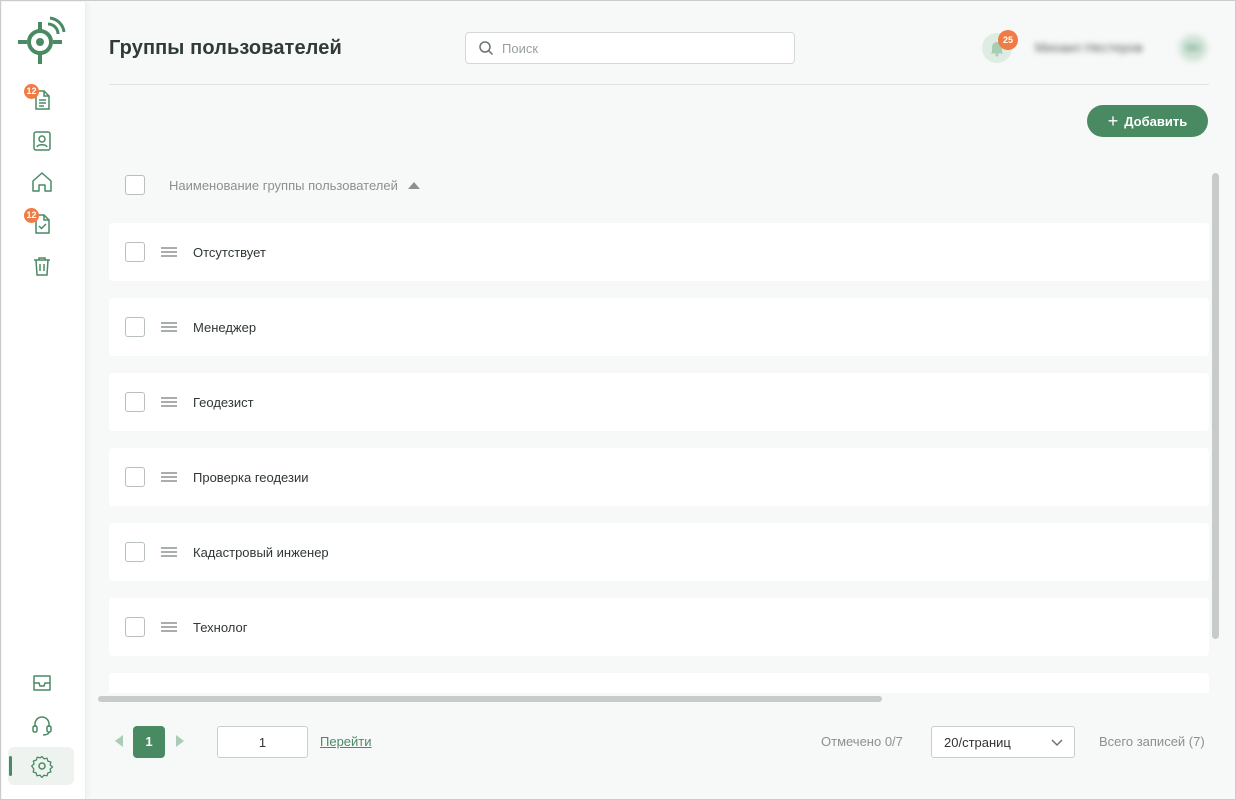 The image size is (1236, 800). I want to click on inbox-icon, so click(42, 683).